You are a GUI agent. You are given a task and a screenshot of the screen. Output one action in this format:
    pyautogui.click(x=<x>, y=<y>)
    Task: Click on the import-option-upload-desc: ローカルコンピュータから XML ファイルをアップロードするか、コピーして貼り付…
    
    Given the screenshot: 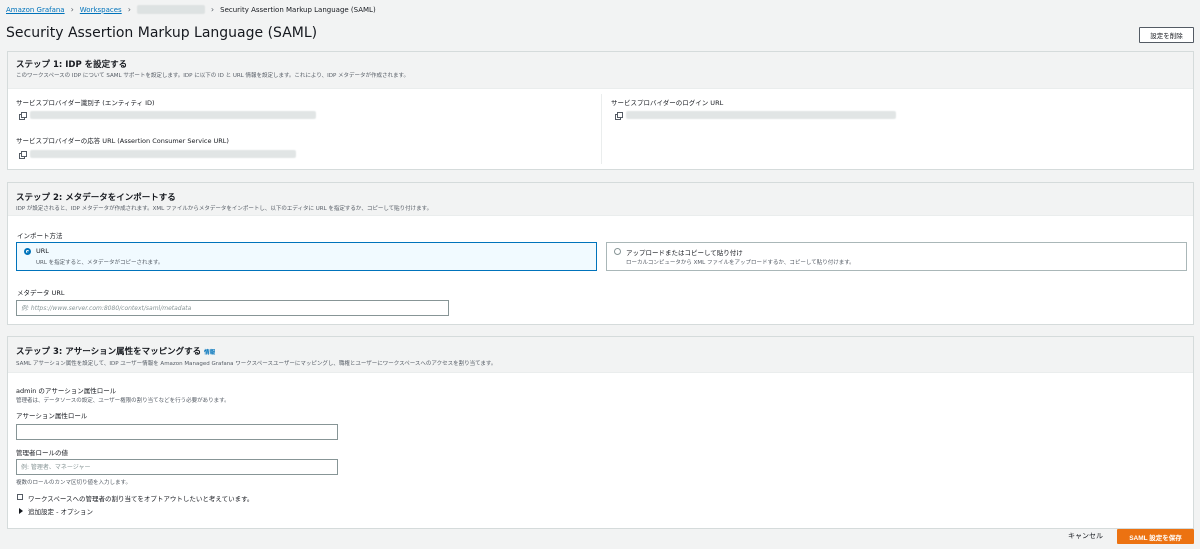 What is the action you would take?
    pyautogui.click(x=740, y=263)
    